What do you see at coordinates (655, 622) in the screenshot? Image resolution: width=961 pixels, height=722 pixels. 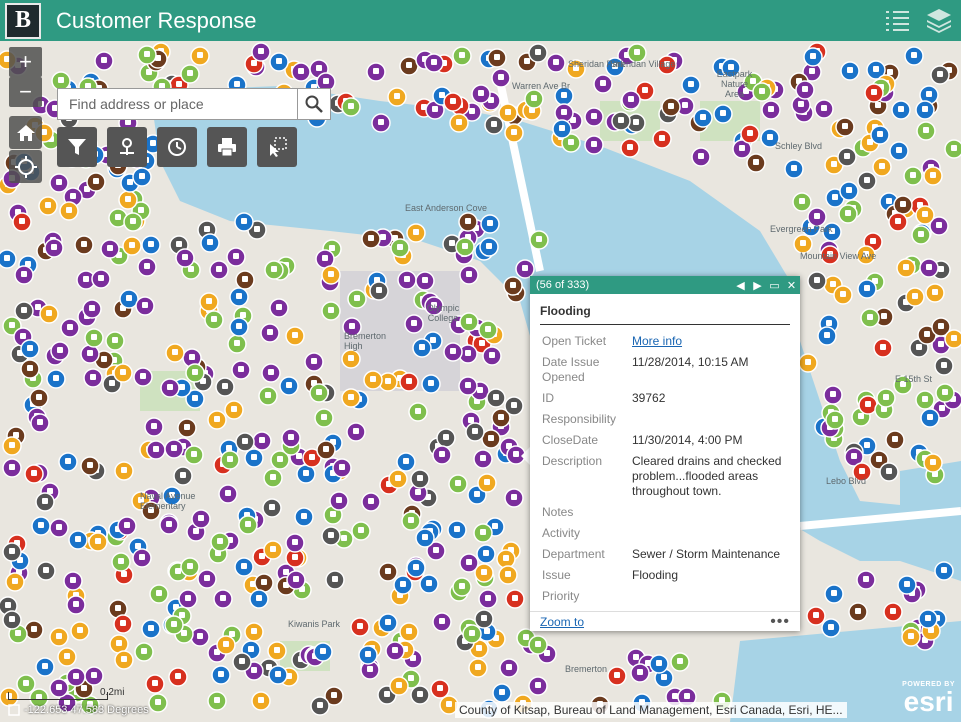 I see `zoom-to-link: Zoom to` at bounding box center [655, 622].